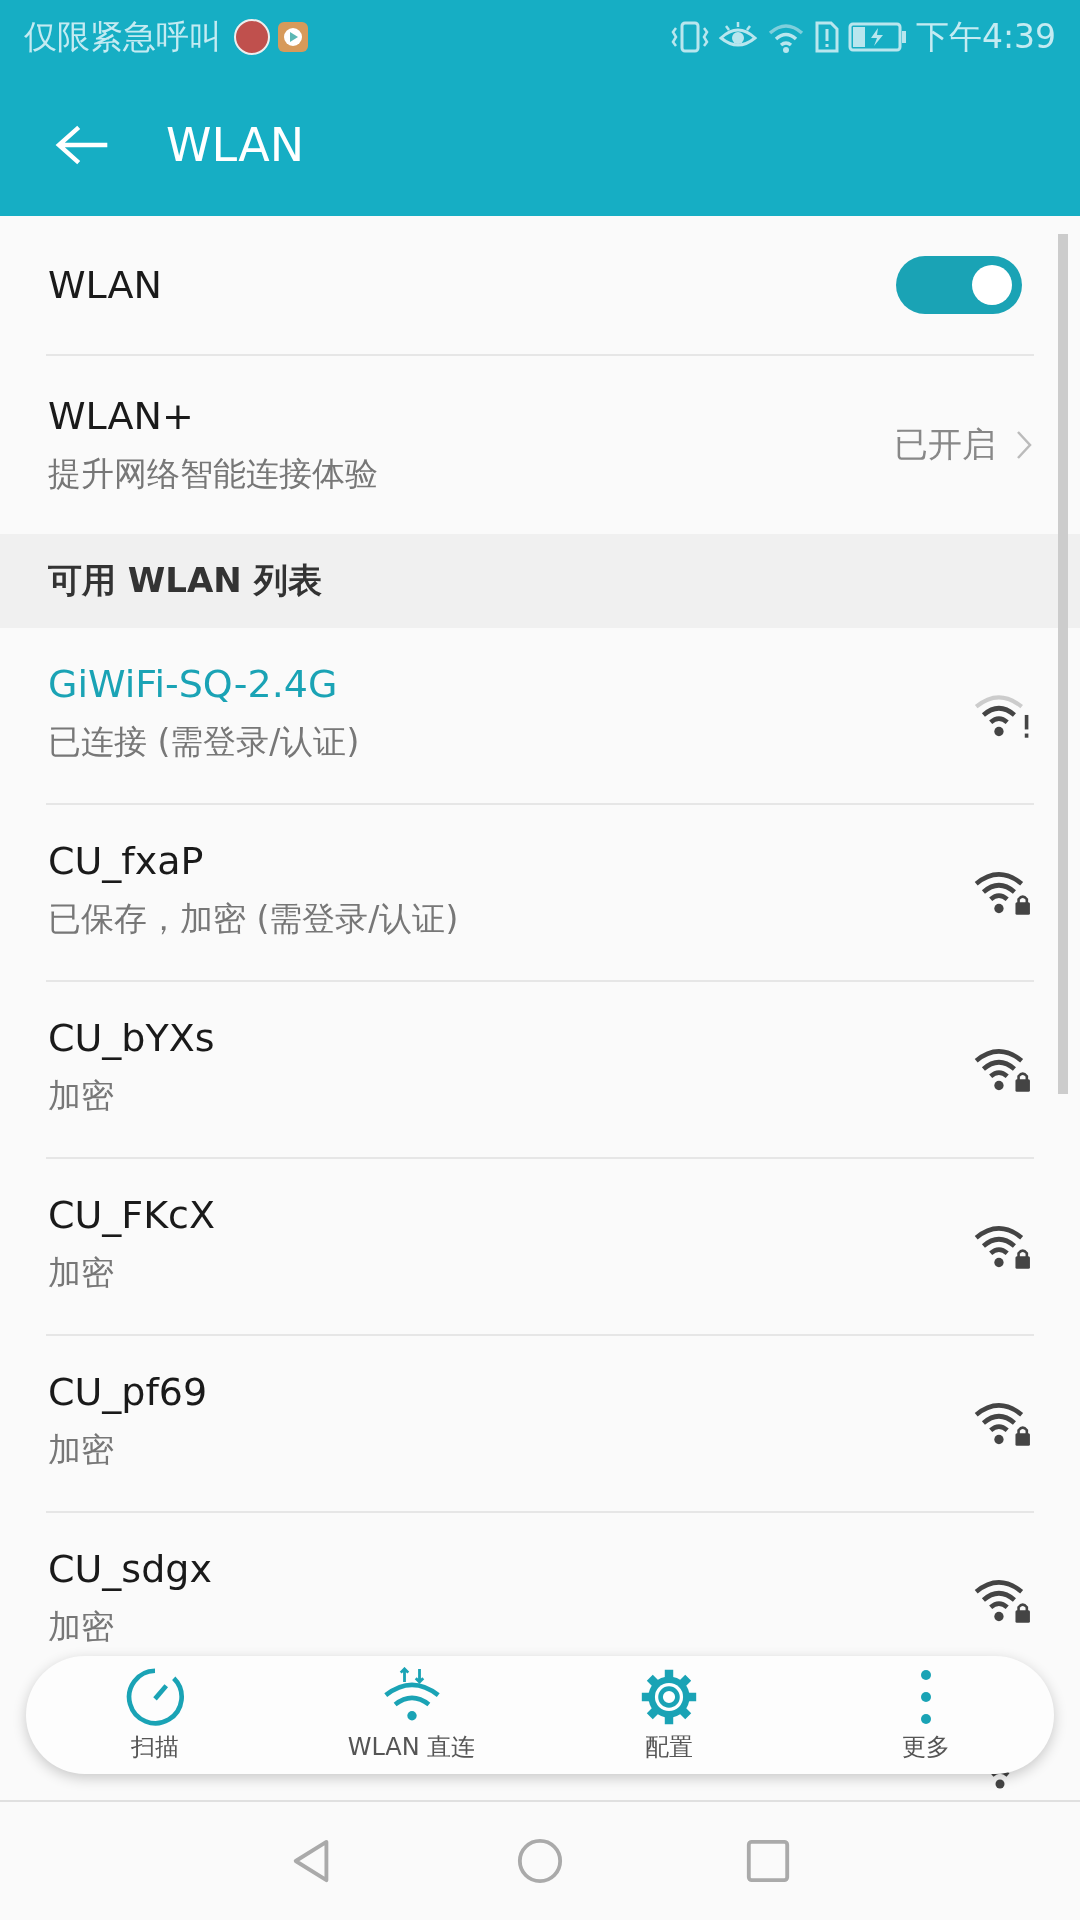  Describe the element at coordinates (411, 1715) in the screenshot. I see `toolbar-button: WLAN 直连` at that location.